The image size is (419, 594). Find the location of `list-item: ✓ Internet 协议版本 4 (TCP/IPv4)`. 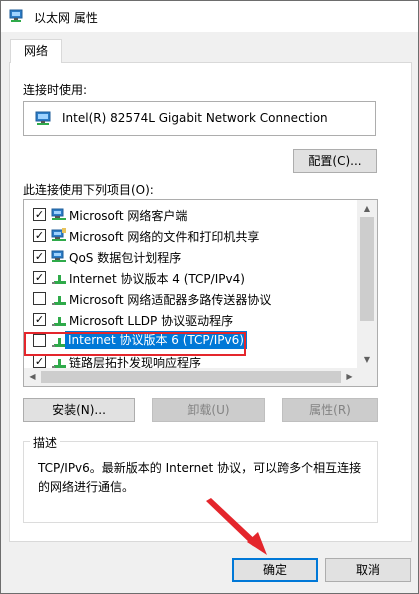

list-item: ✓ Internet 协议版本 4 (TCP/IPv4) is located at coordinates (191, 277).